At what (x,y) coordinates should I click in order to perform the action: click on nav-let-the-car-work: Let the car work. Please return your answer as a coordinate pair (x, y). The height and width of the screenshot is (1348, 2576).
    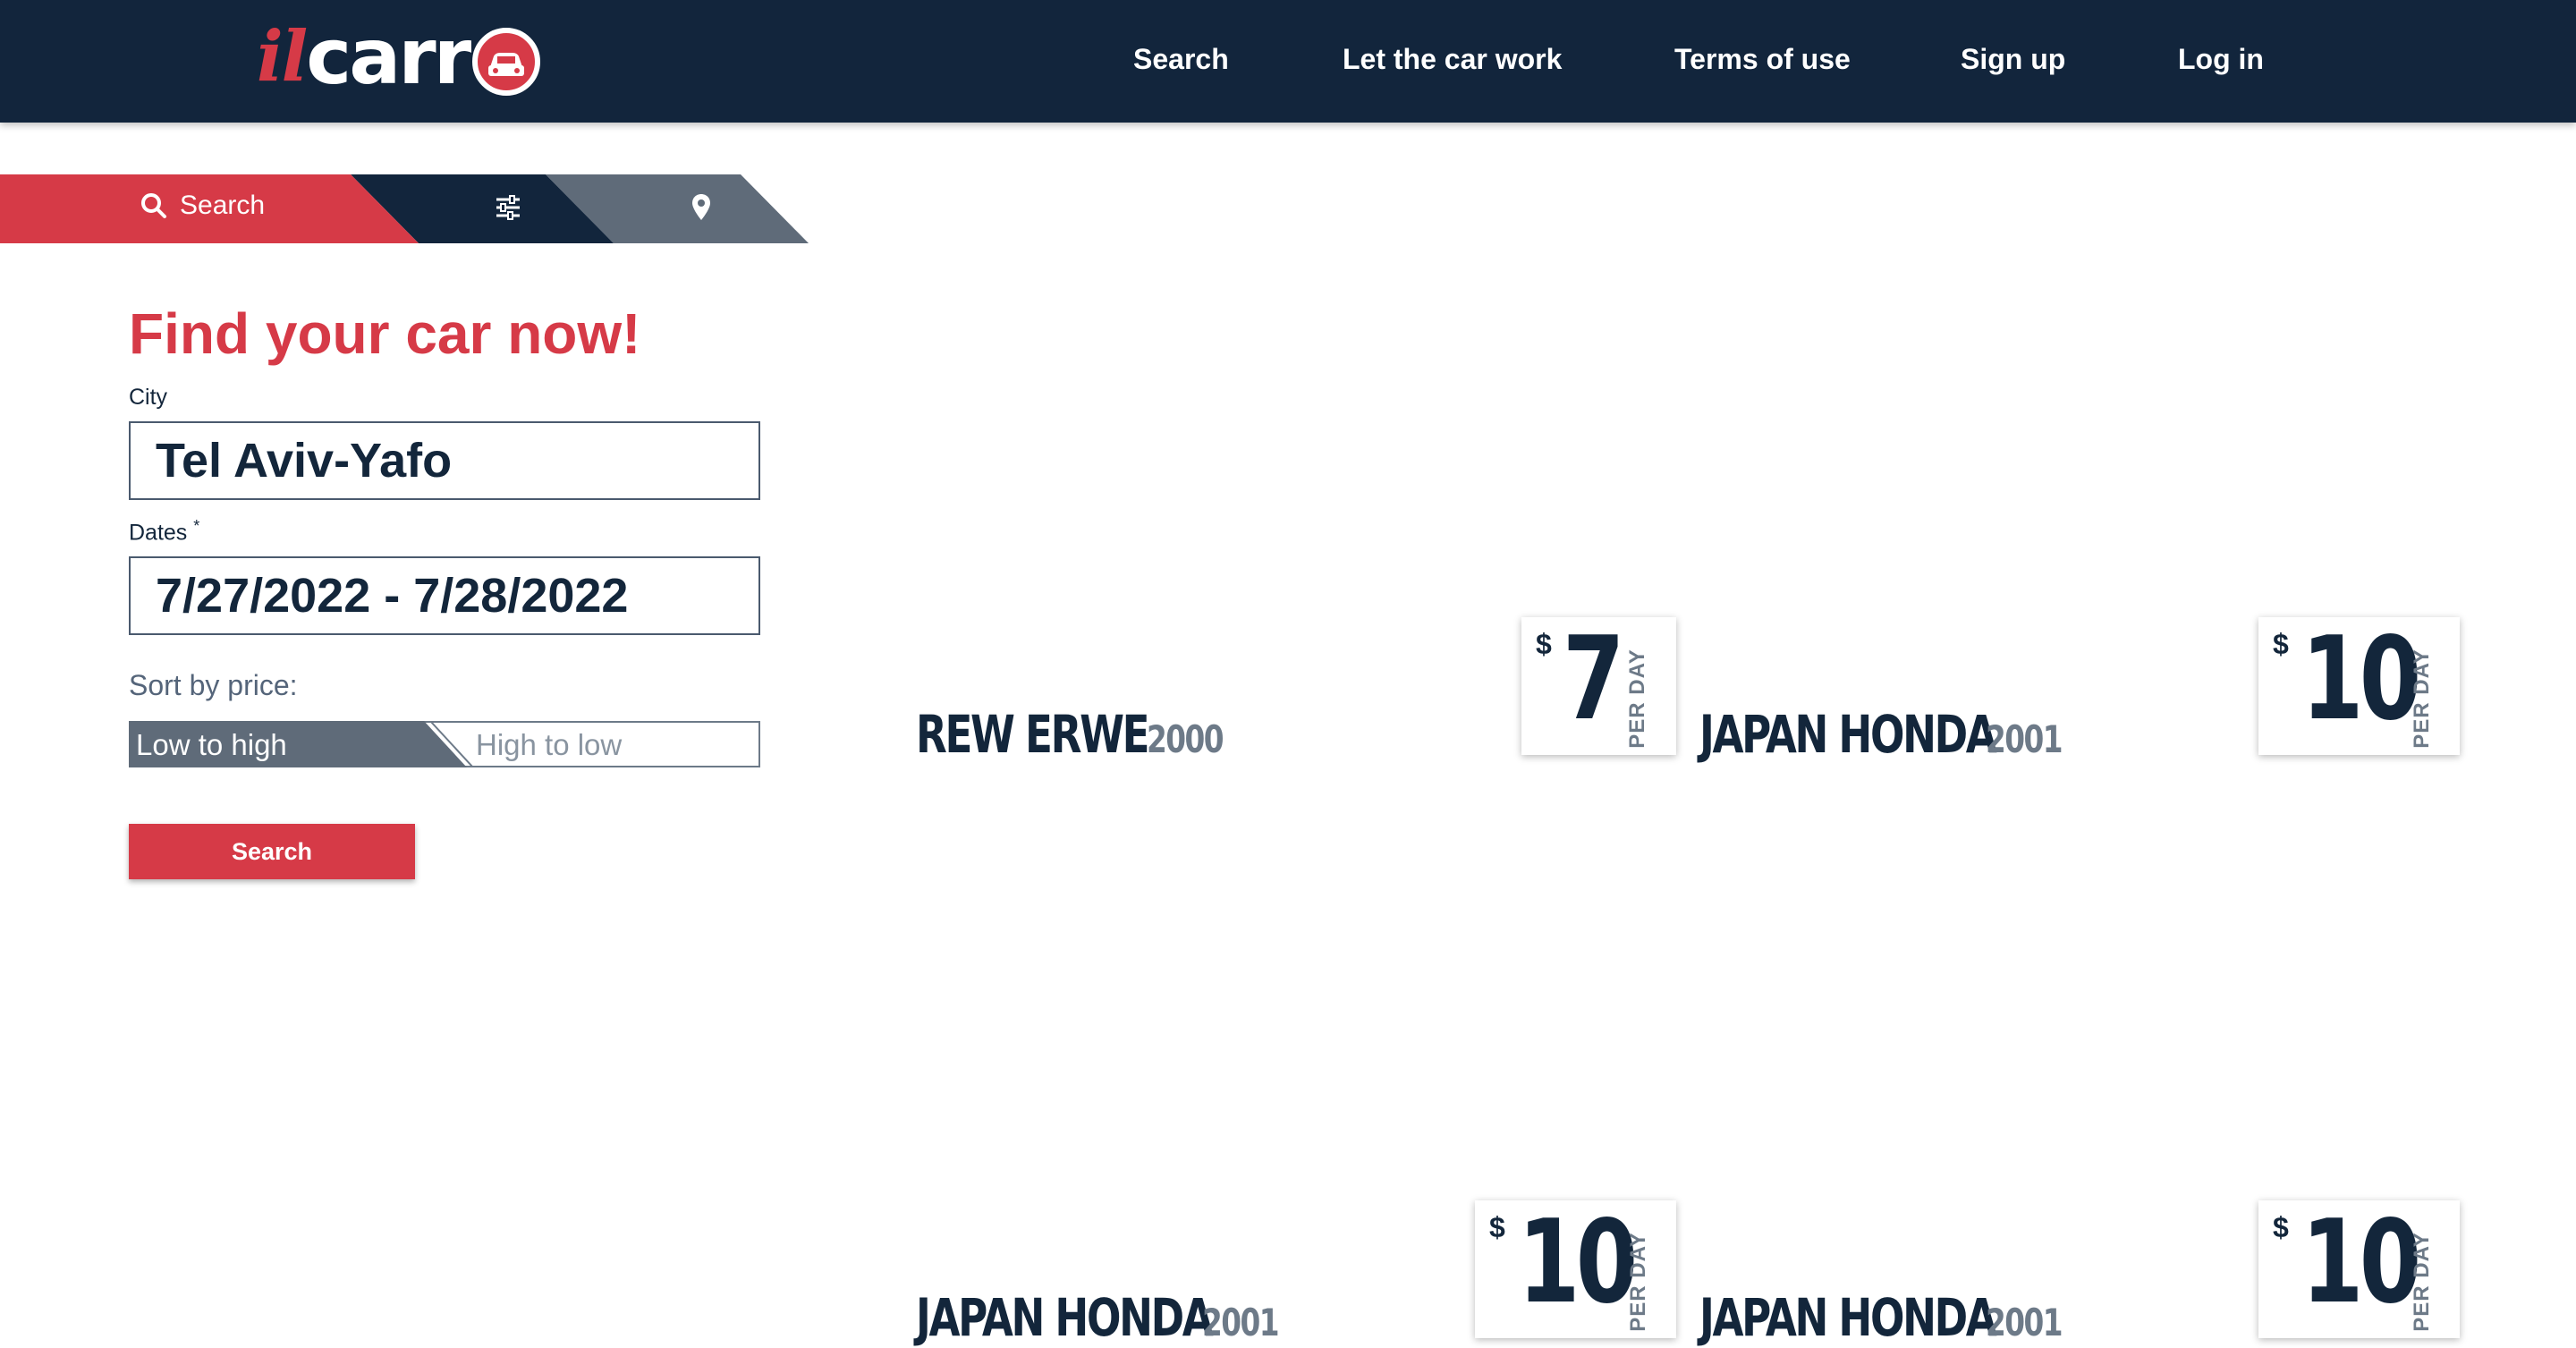
    Looking at the image, I should click on (1452, 59).